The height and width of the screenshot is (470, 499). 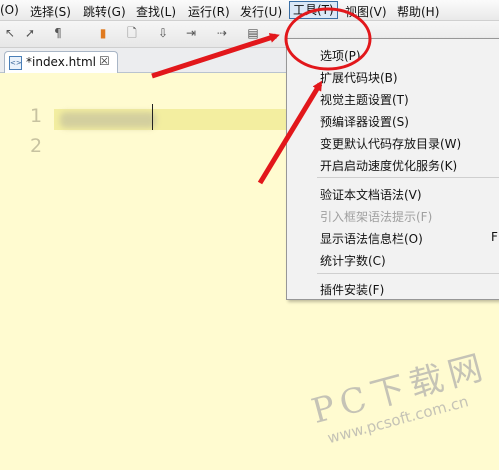 What do you see at coordinates (58, 33) in the screenshot?
I see `format-icon: ¶` at bounding box center [58, 33].